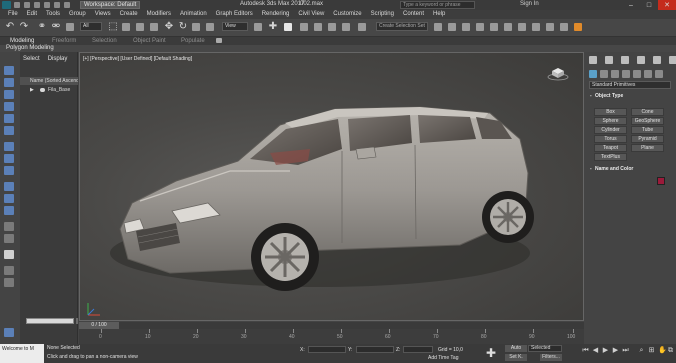  I want to click on filter-cameras-icon, so click(9, 106).